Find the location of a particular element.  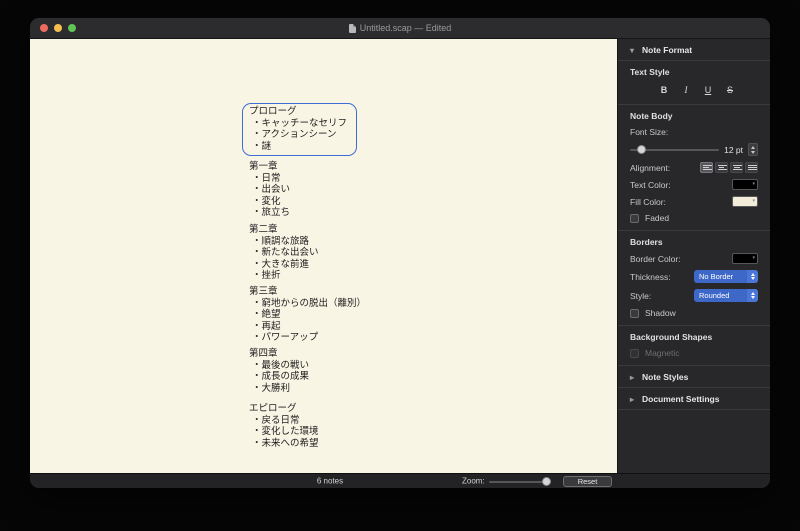

status-bar: 6 notes Zoom: Reset is located at coordinates (400, 480).